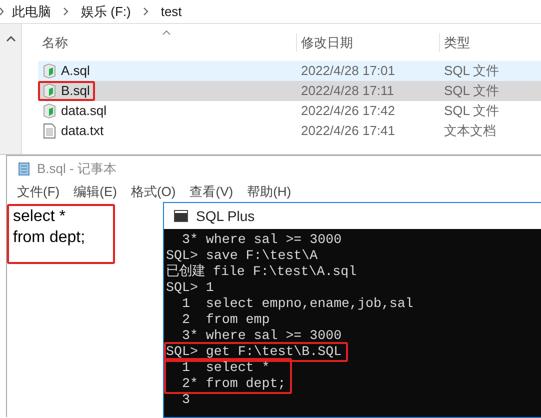  Describe the element at coordinates (289, 111) in the screenshot. I see `file-row: data.sql 2022/4/26 17:42 SQL 文件` at that location.